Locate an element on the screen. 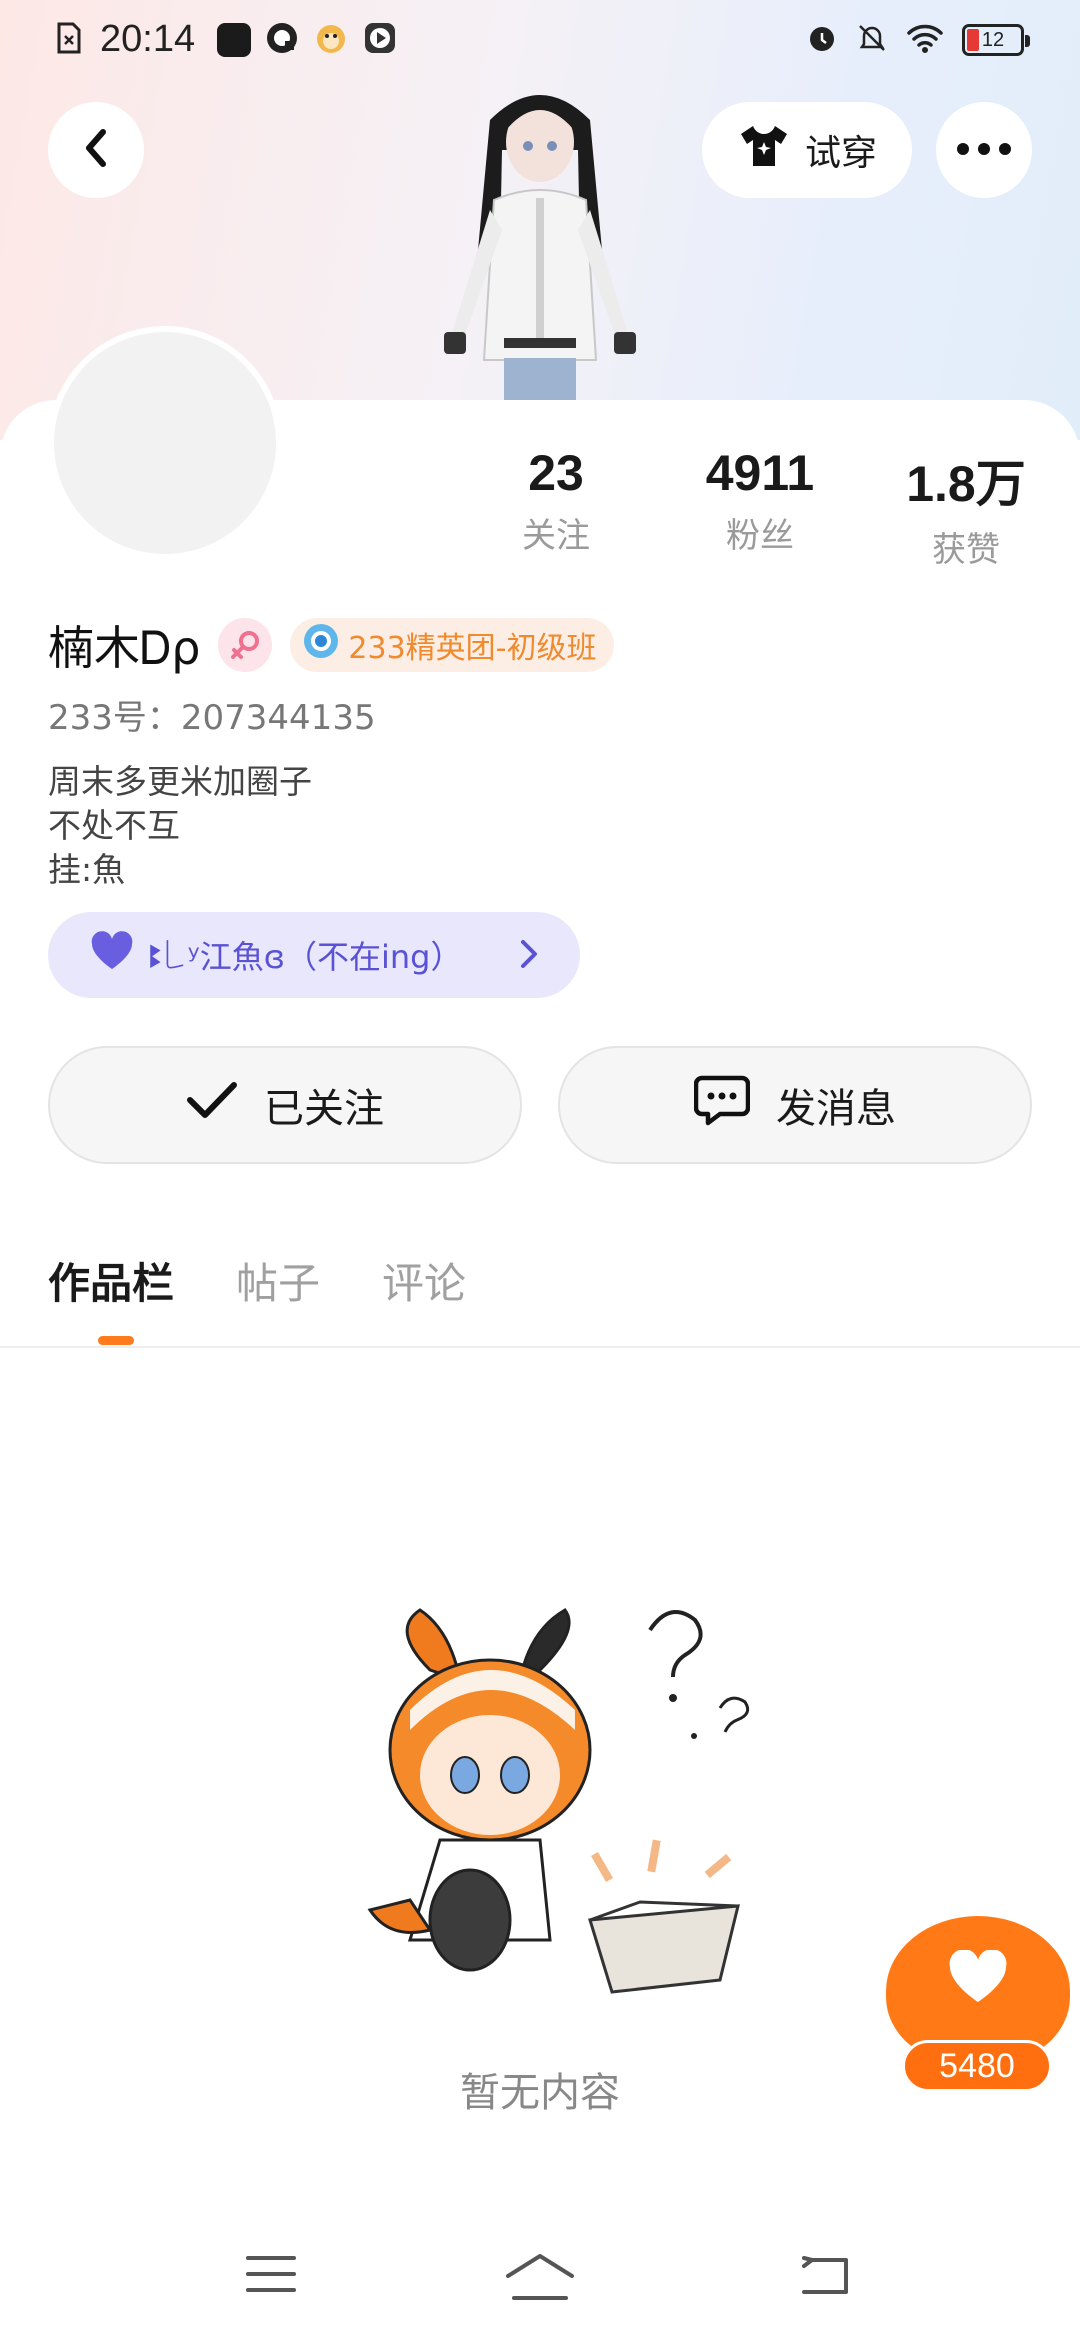  home-icon is located at coordinates (540, 2279).